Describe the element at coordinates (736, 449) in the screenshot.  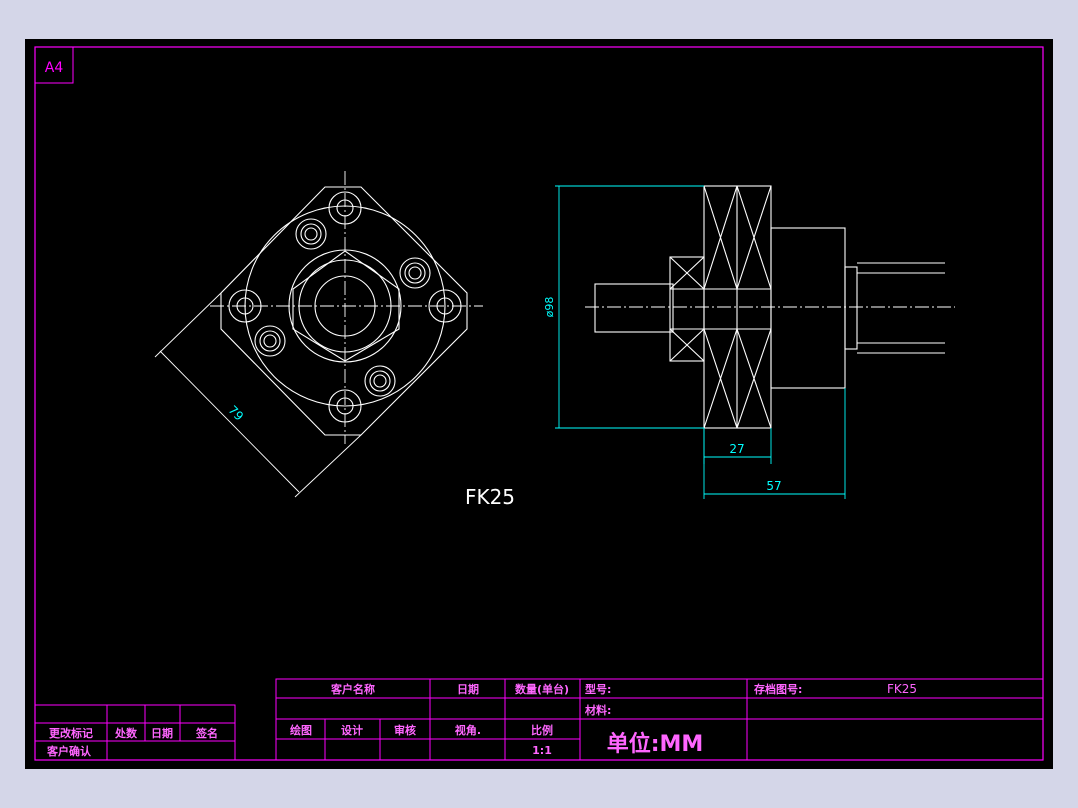
I see `dimension-27: 27` at that location.